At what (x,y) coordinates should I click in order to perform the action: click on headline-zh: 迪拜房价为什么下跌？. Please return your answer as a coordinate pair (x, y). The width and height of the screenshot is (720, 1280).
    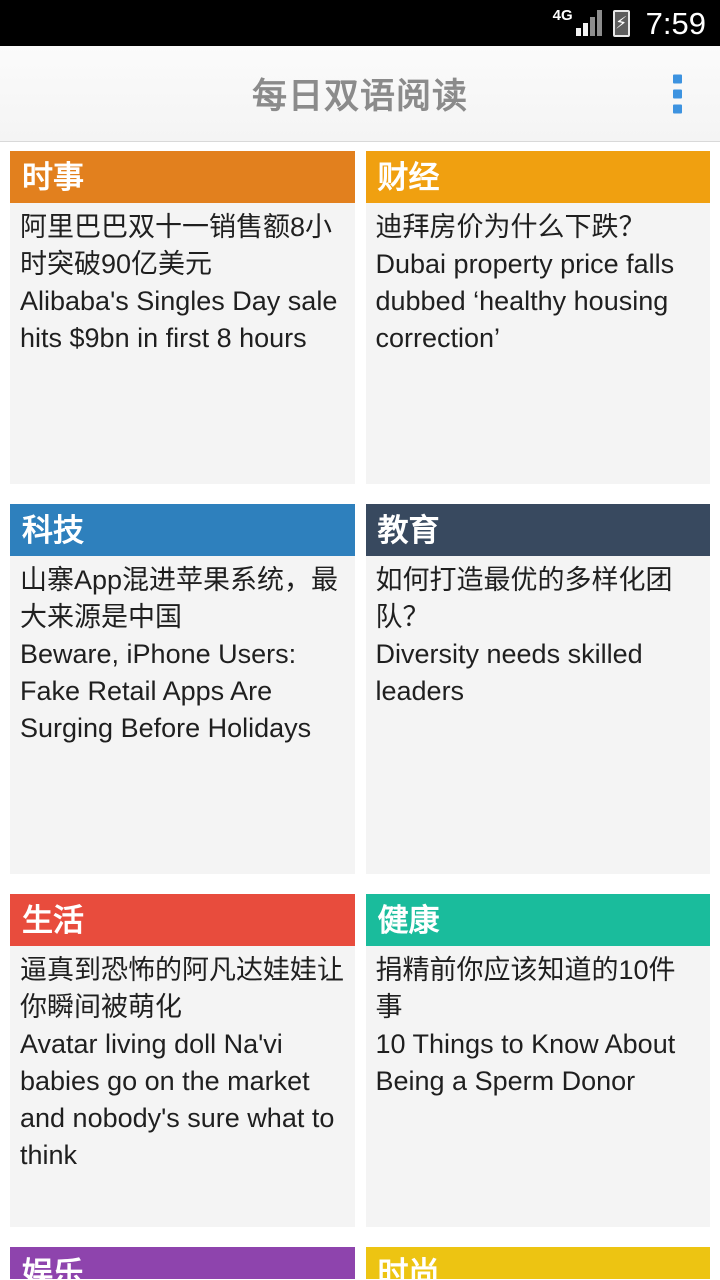
    Looking at the image, I should click on (510, 227).